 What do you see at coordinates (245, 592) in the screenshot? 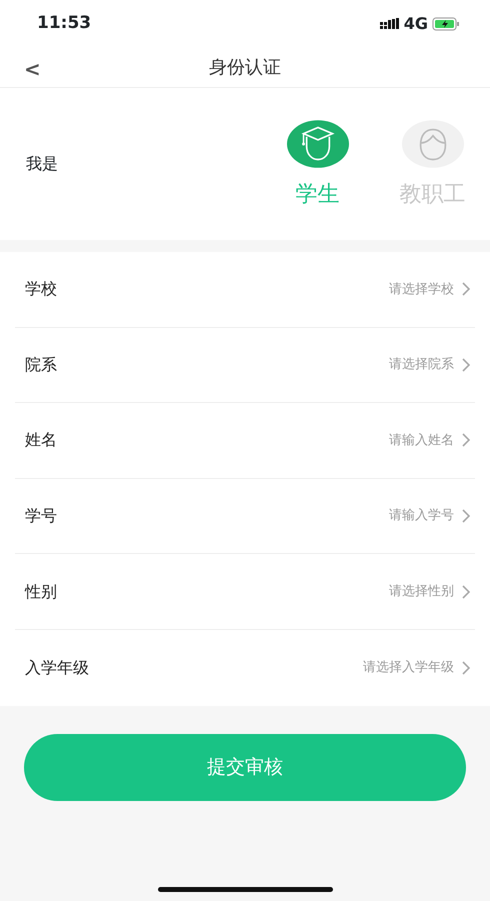
I see `form-row: 性别 请选择性别` at bounding box center [245, 592].